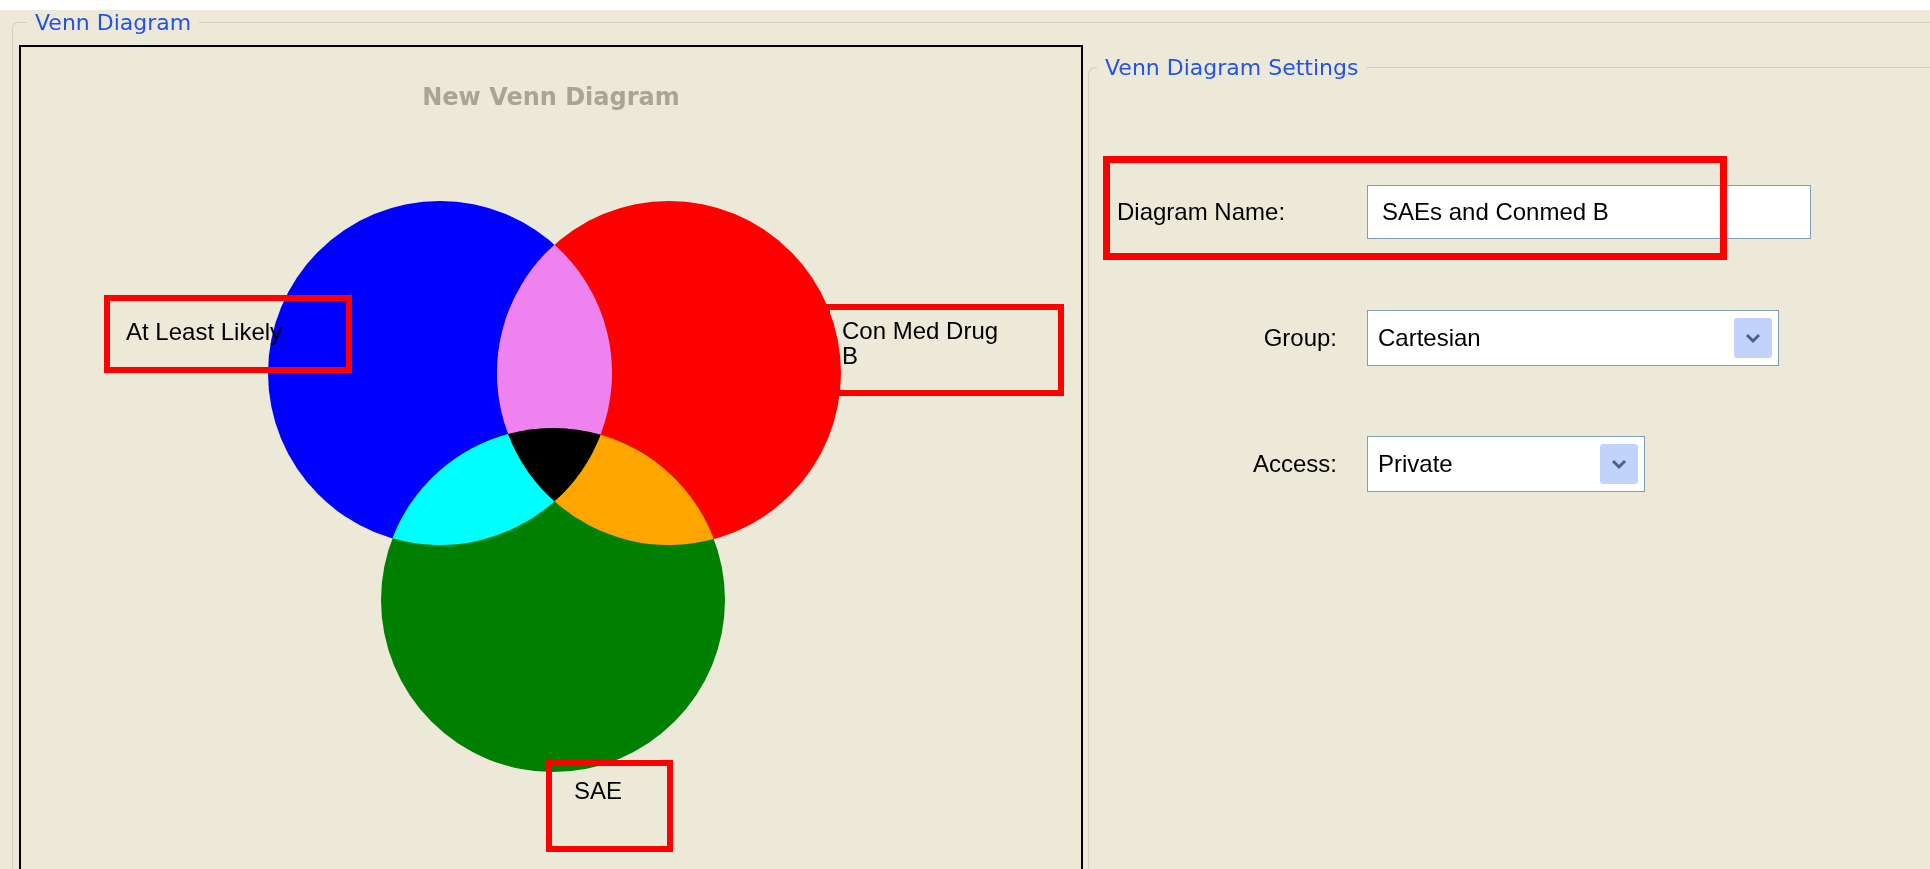 This screenshot has height=869, width=1930. Describe the element at coordinates (1589, 212) in the screenshot. I see `name-field: SAEs and Conmed B` at that location.